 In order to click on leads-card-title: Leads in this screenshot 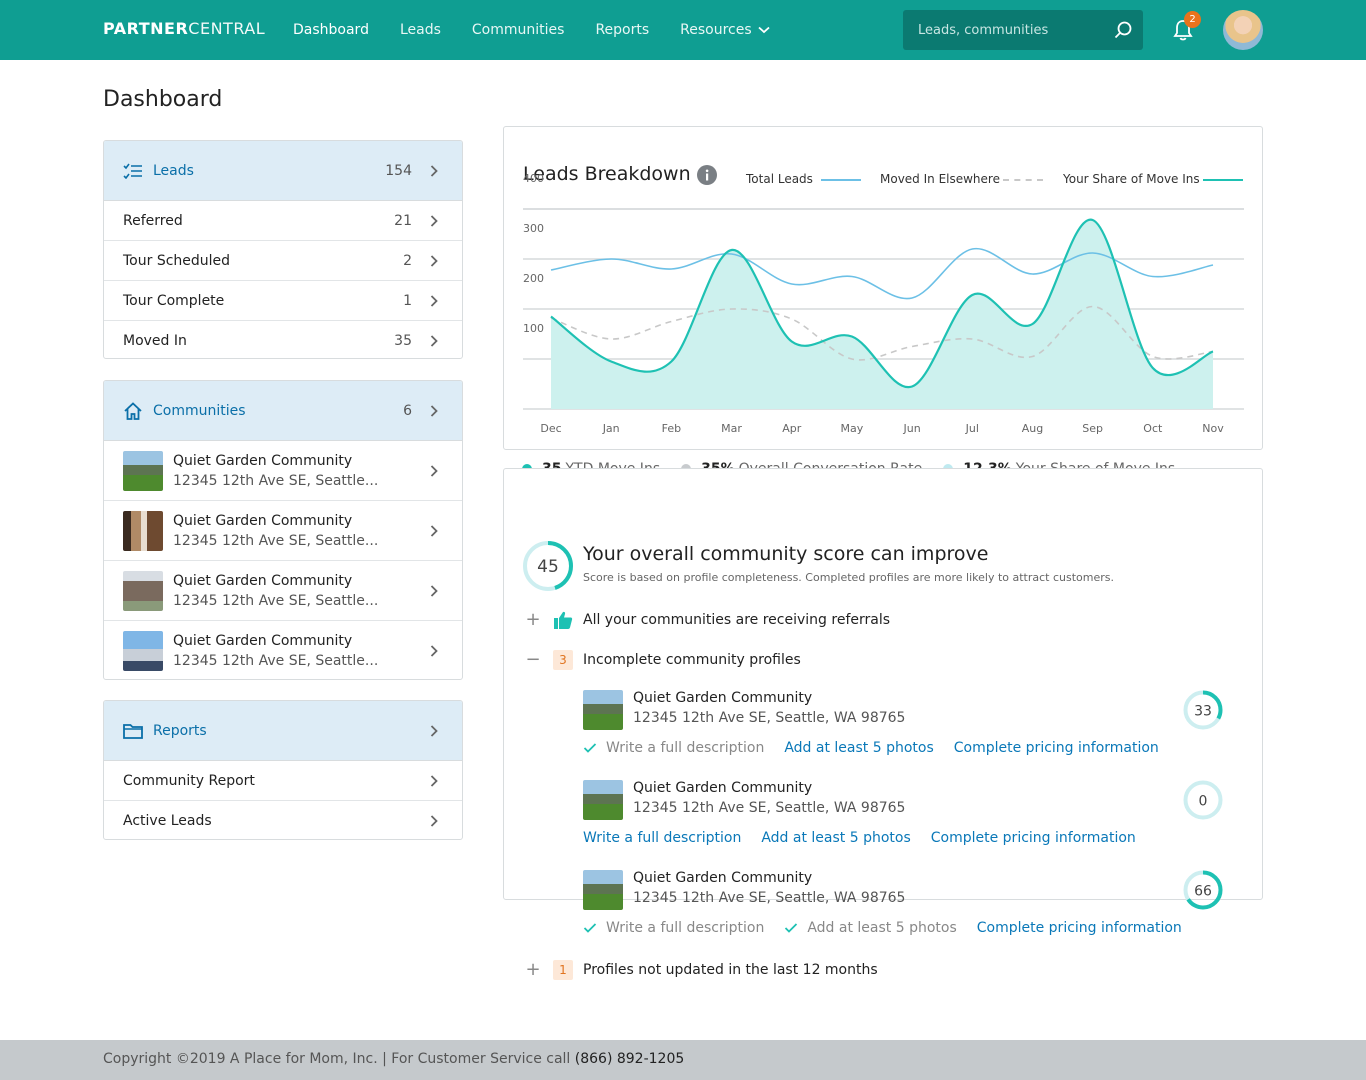, I will do `click(173, 170)`.